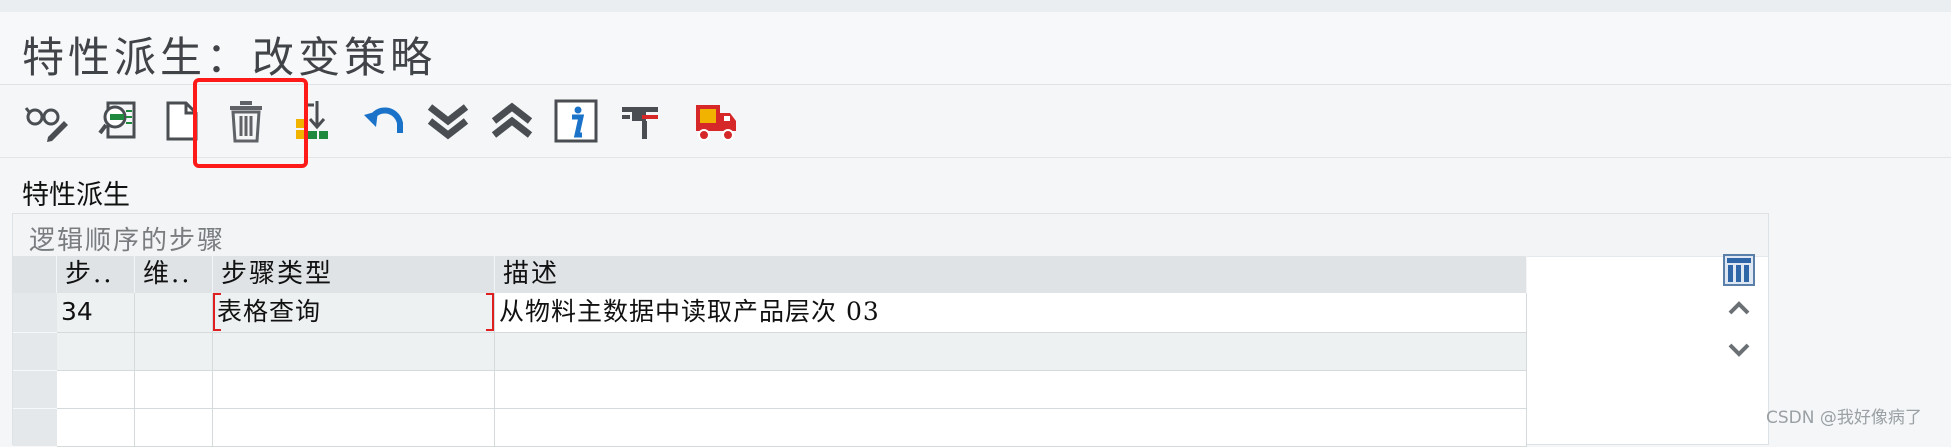 This screenshot has width=1951, height=447. Describe the element at coordinates (46, 124) in the screenshot. I see `display-change-icon` at that location.